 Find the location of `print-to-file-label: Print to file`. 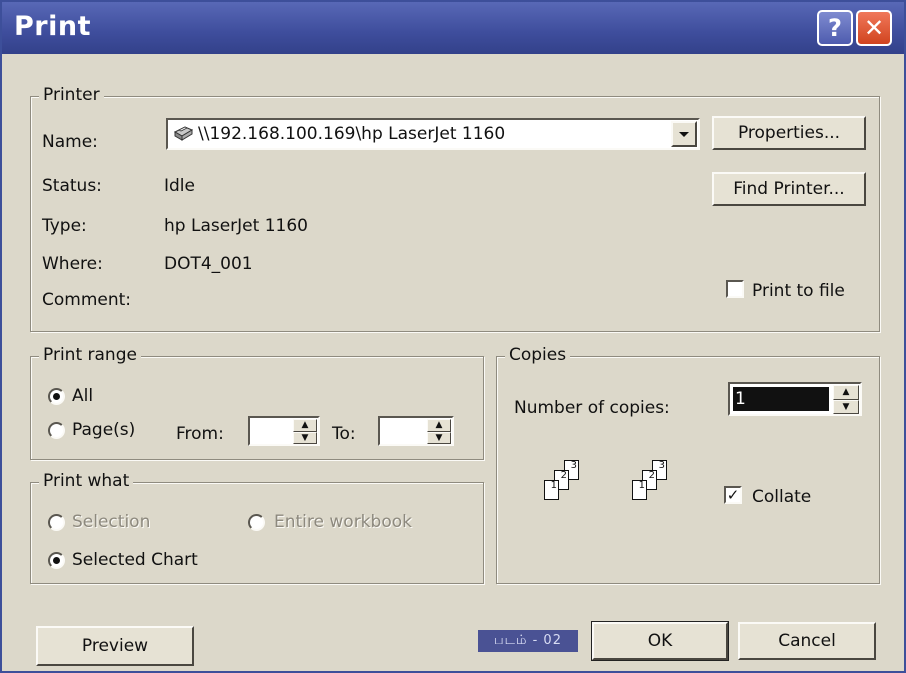

print-to-file-label: Print to file is located at coordinates (798, 291).